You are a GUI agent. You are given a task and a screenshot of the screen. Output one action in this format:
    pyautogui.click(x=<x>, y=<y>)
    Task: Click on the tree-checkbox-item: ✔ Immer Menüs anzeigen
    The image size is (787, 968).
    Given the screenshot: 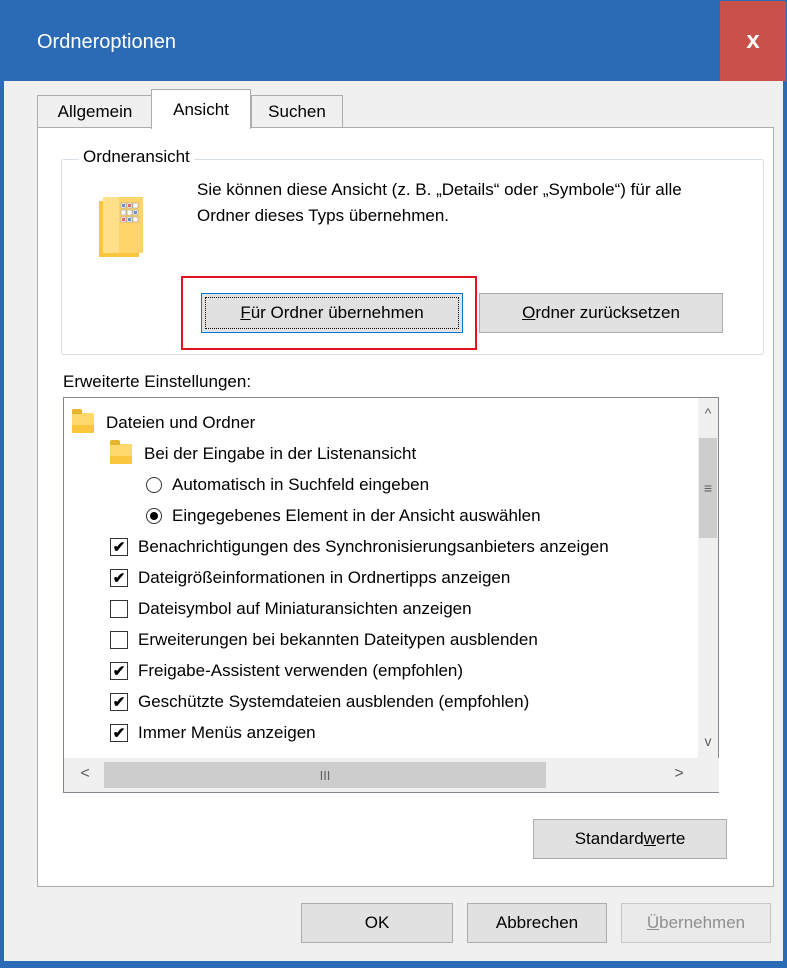 What is the action you would take?
    pyautogui.click(x=213, y=733)
    